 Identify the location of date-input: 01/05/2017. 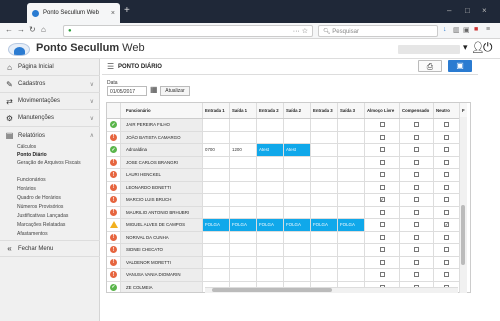
(127, 91).